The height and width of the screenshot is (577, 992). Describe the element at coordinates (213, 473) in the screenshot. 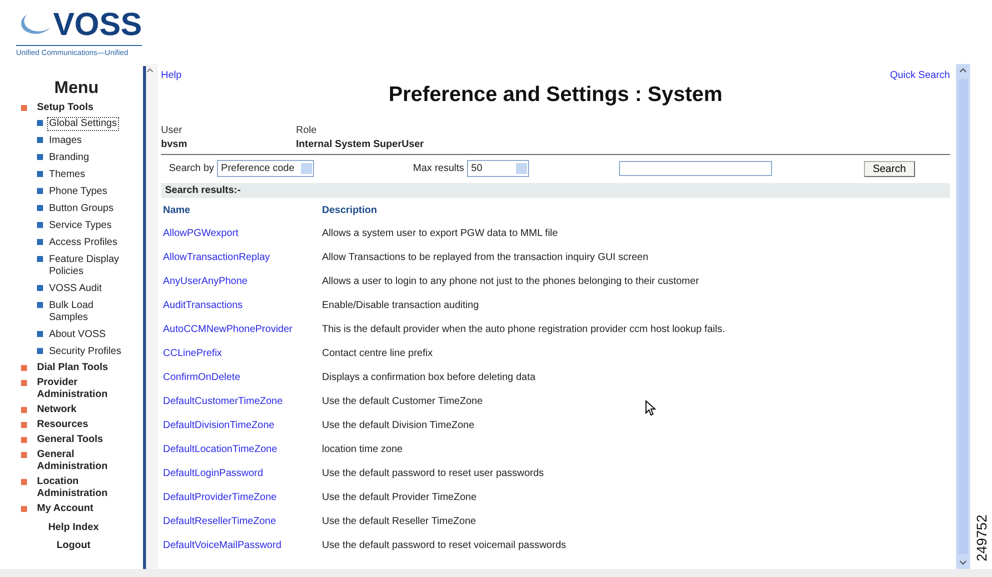

I see `preference-link: DefaultLoginPassword` at that location.